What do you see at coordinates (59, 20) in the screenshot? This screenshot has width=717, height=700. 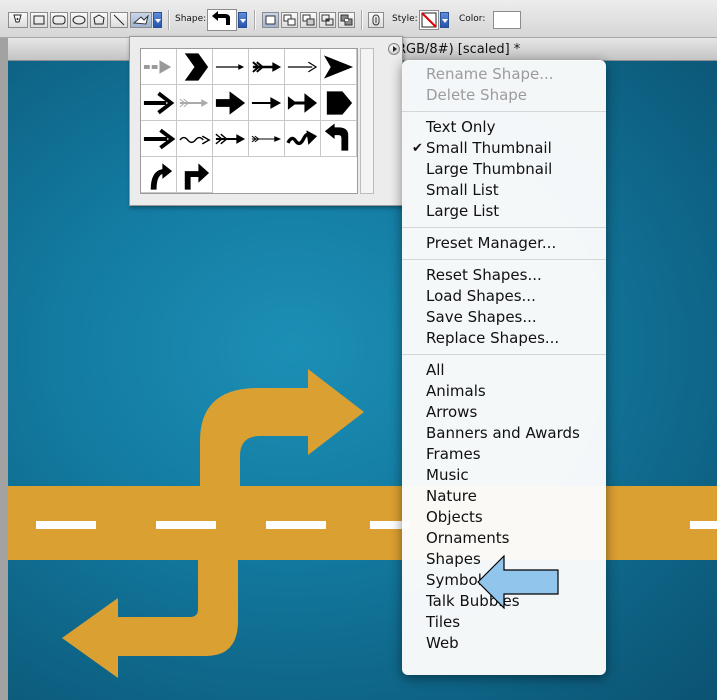 I see `rectangle-tool-button` at bounding box center [59, 20].